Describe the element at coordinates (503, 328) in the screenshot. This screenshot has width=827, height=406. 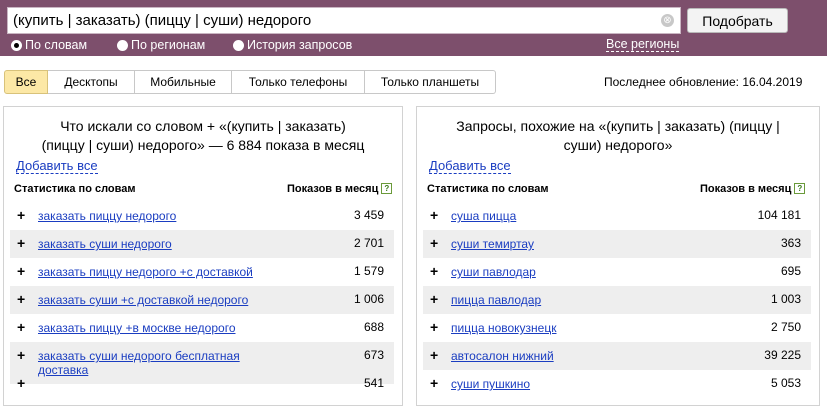
I see `keyword-link: пицца новокузнецк` at that location.